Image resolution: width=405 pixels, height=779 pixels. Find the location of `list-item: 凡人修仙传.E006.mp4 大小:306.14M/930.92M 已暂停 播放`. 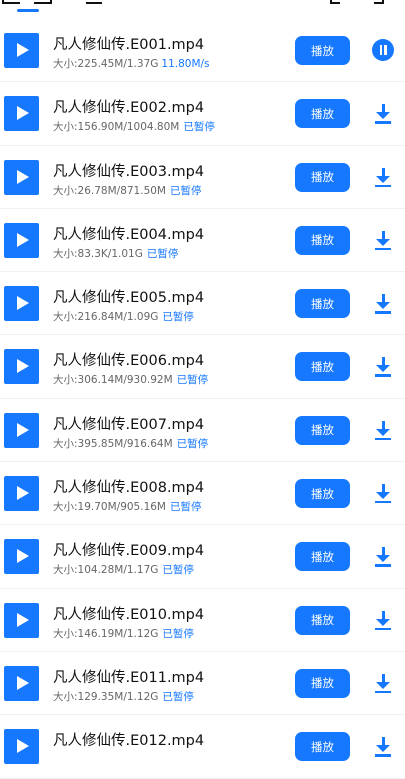

list-item: 凡人修仙传.E006.mp4 大小:306.14M/930.92M 已暂停 播放 is located at coordinates (202, 367).